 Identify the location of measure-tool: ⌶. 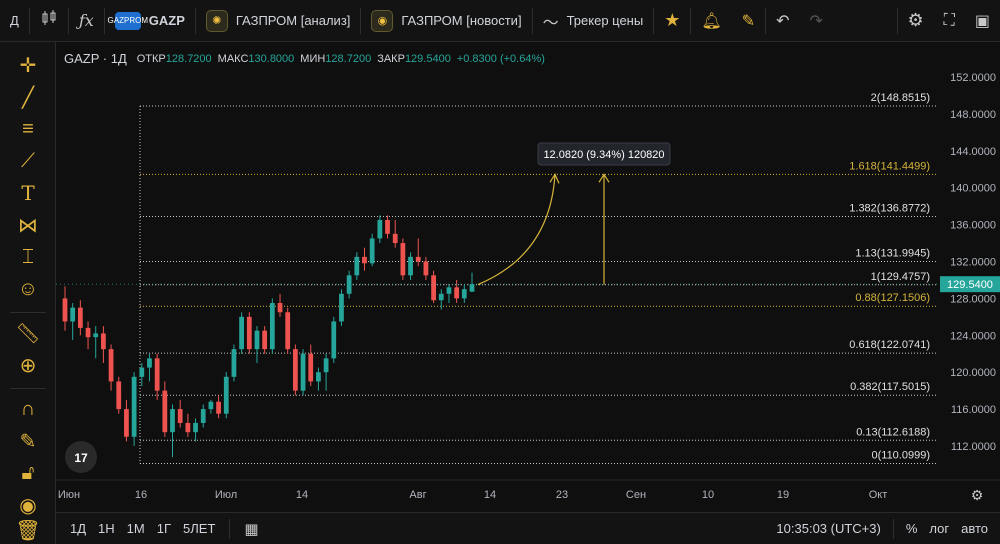
(28, 257).